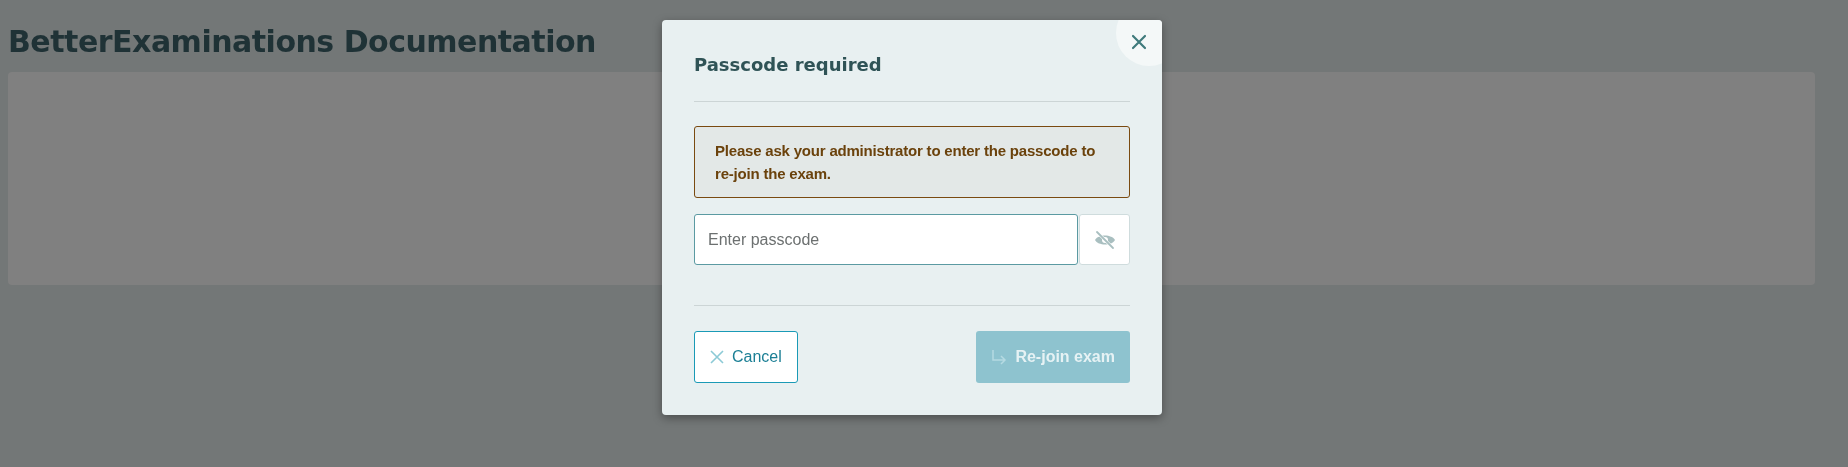 Image resolution: width=1848 pixels, height=467 pixels. What do you see at coordinates (999, 357) in the screenshot?
I see `arrow-icon` at bounding box center [999, 357].